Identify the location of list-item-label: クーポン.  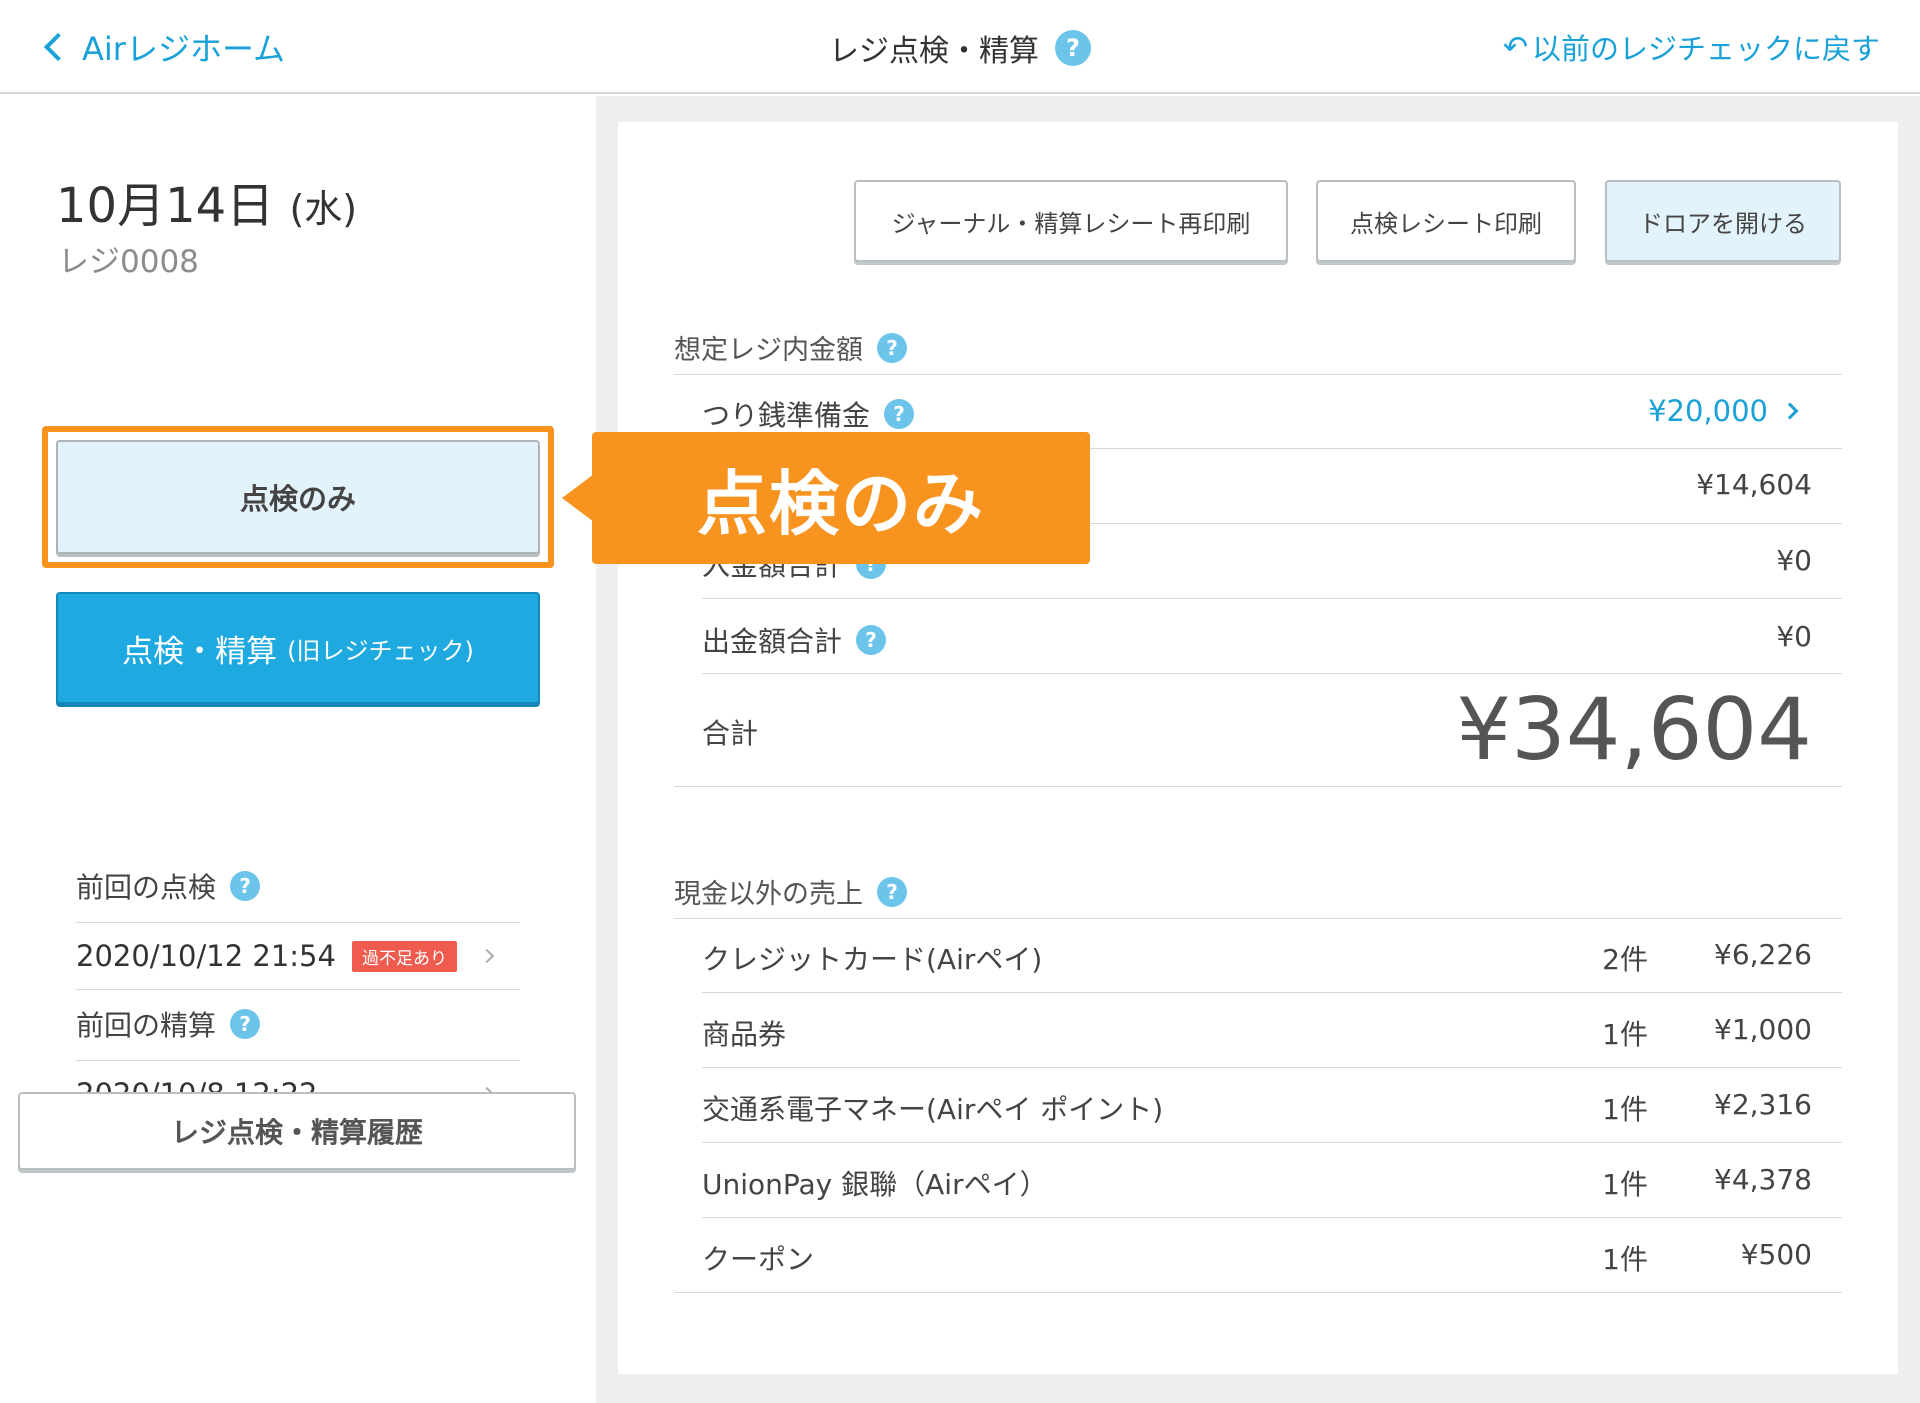
(758, 1259).